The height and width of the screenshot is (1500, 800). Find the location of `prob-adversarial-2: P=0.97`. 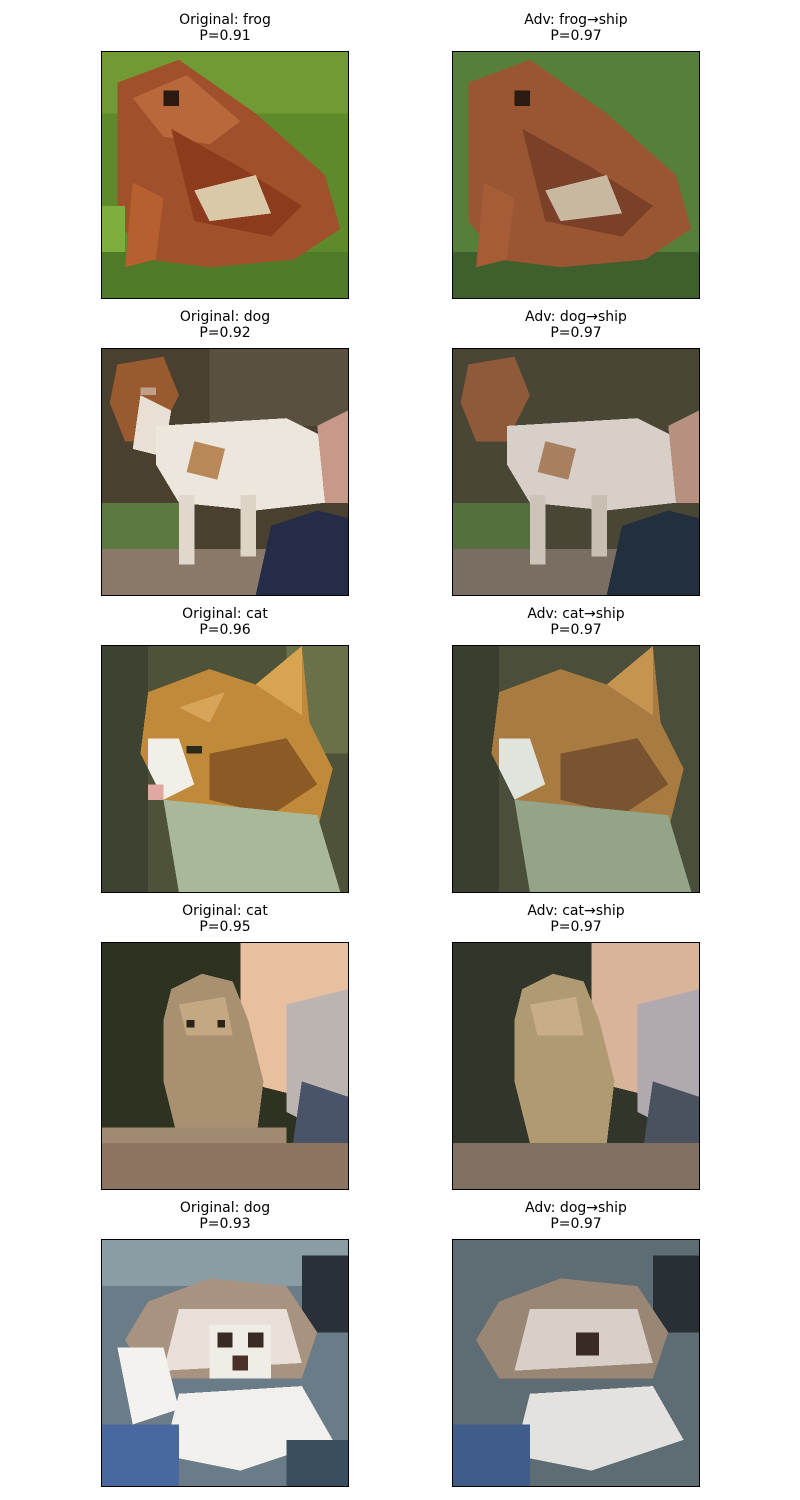

prob-adversarial-2: P=0.97 is located at coordinates (576, 333).